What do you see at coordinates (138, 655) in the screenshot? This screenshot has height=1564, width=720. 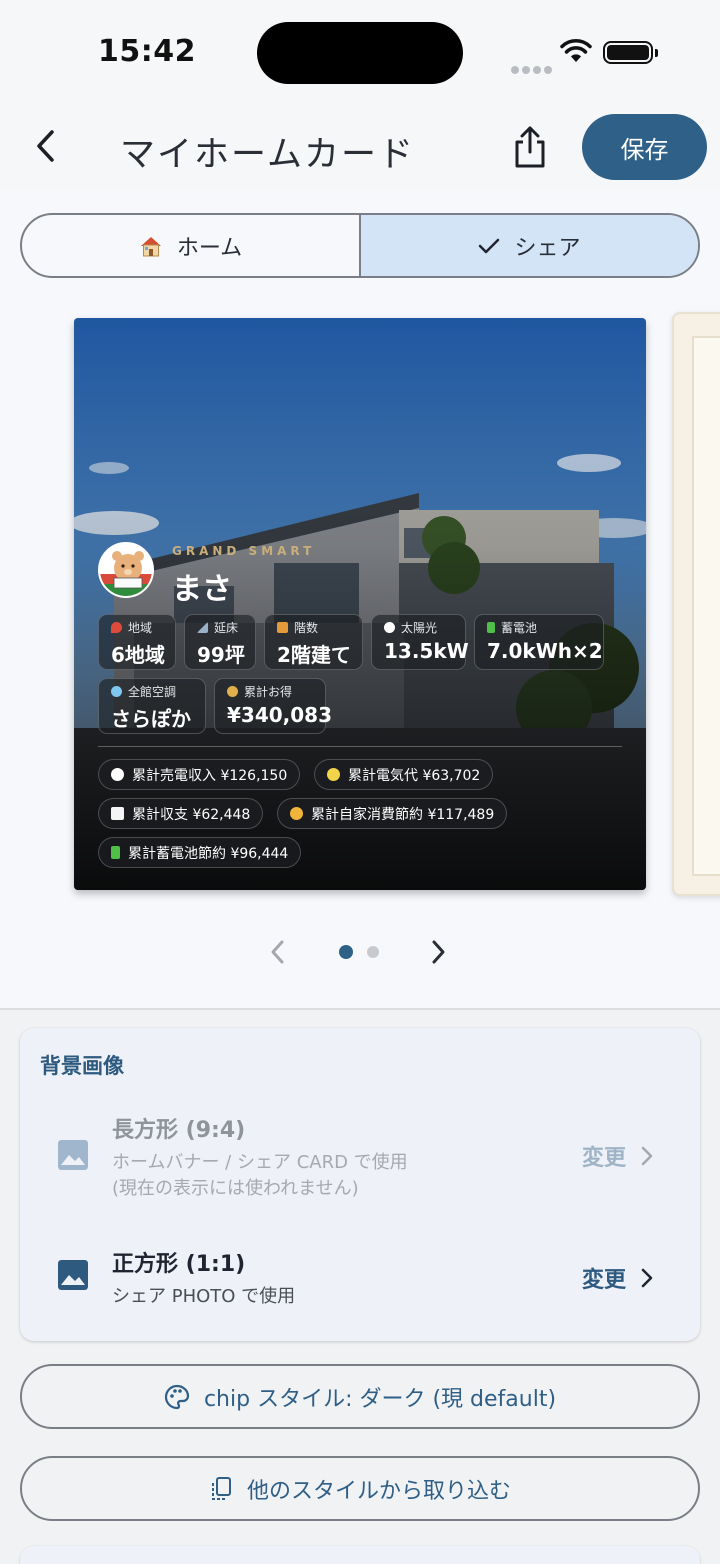 I see `stat-region-value: 6地域` at bounding box center [138, 655].